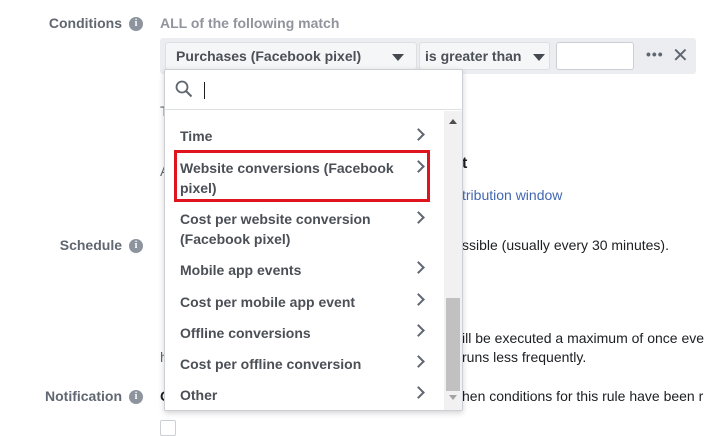  What do you see at coordinates (655, 54) in the screenshot?
I see `more-options-icon: •••` at bounding box center [655, 54].